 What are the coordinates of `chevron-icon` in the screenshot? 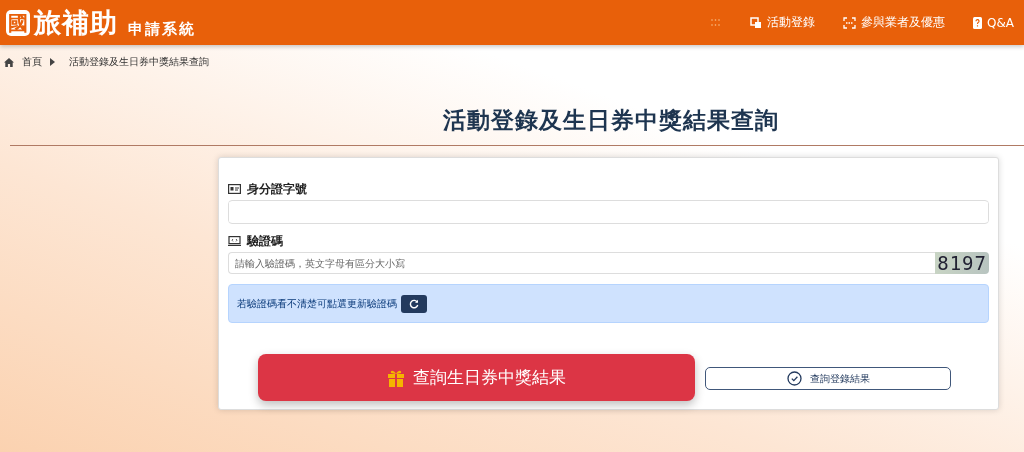 It's located at (52, 62).